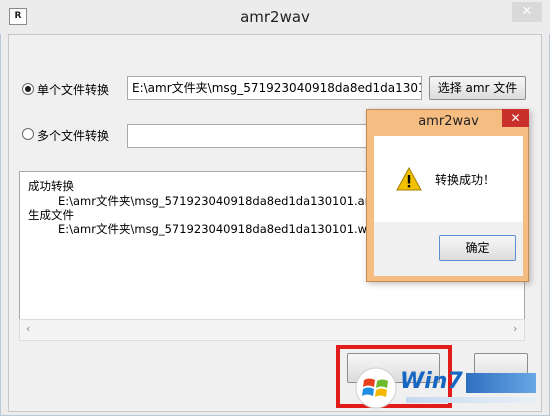 The image size is (550, 416). I want to click on watermark-underline, so click(471, 400).